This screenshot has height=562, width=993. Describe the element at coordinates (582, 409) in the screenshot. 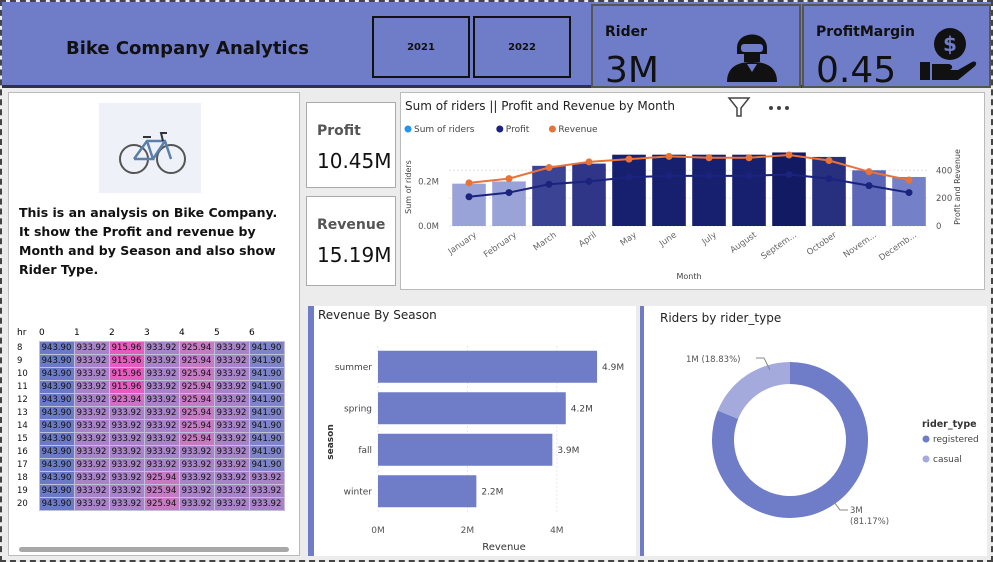

I see `data-label: 4.2M` at that location.